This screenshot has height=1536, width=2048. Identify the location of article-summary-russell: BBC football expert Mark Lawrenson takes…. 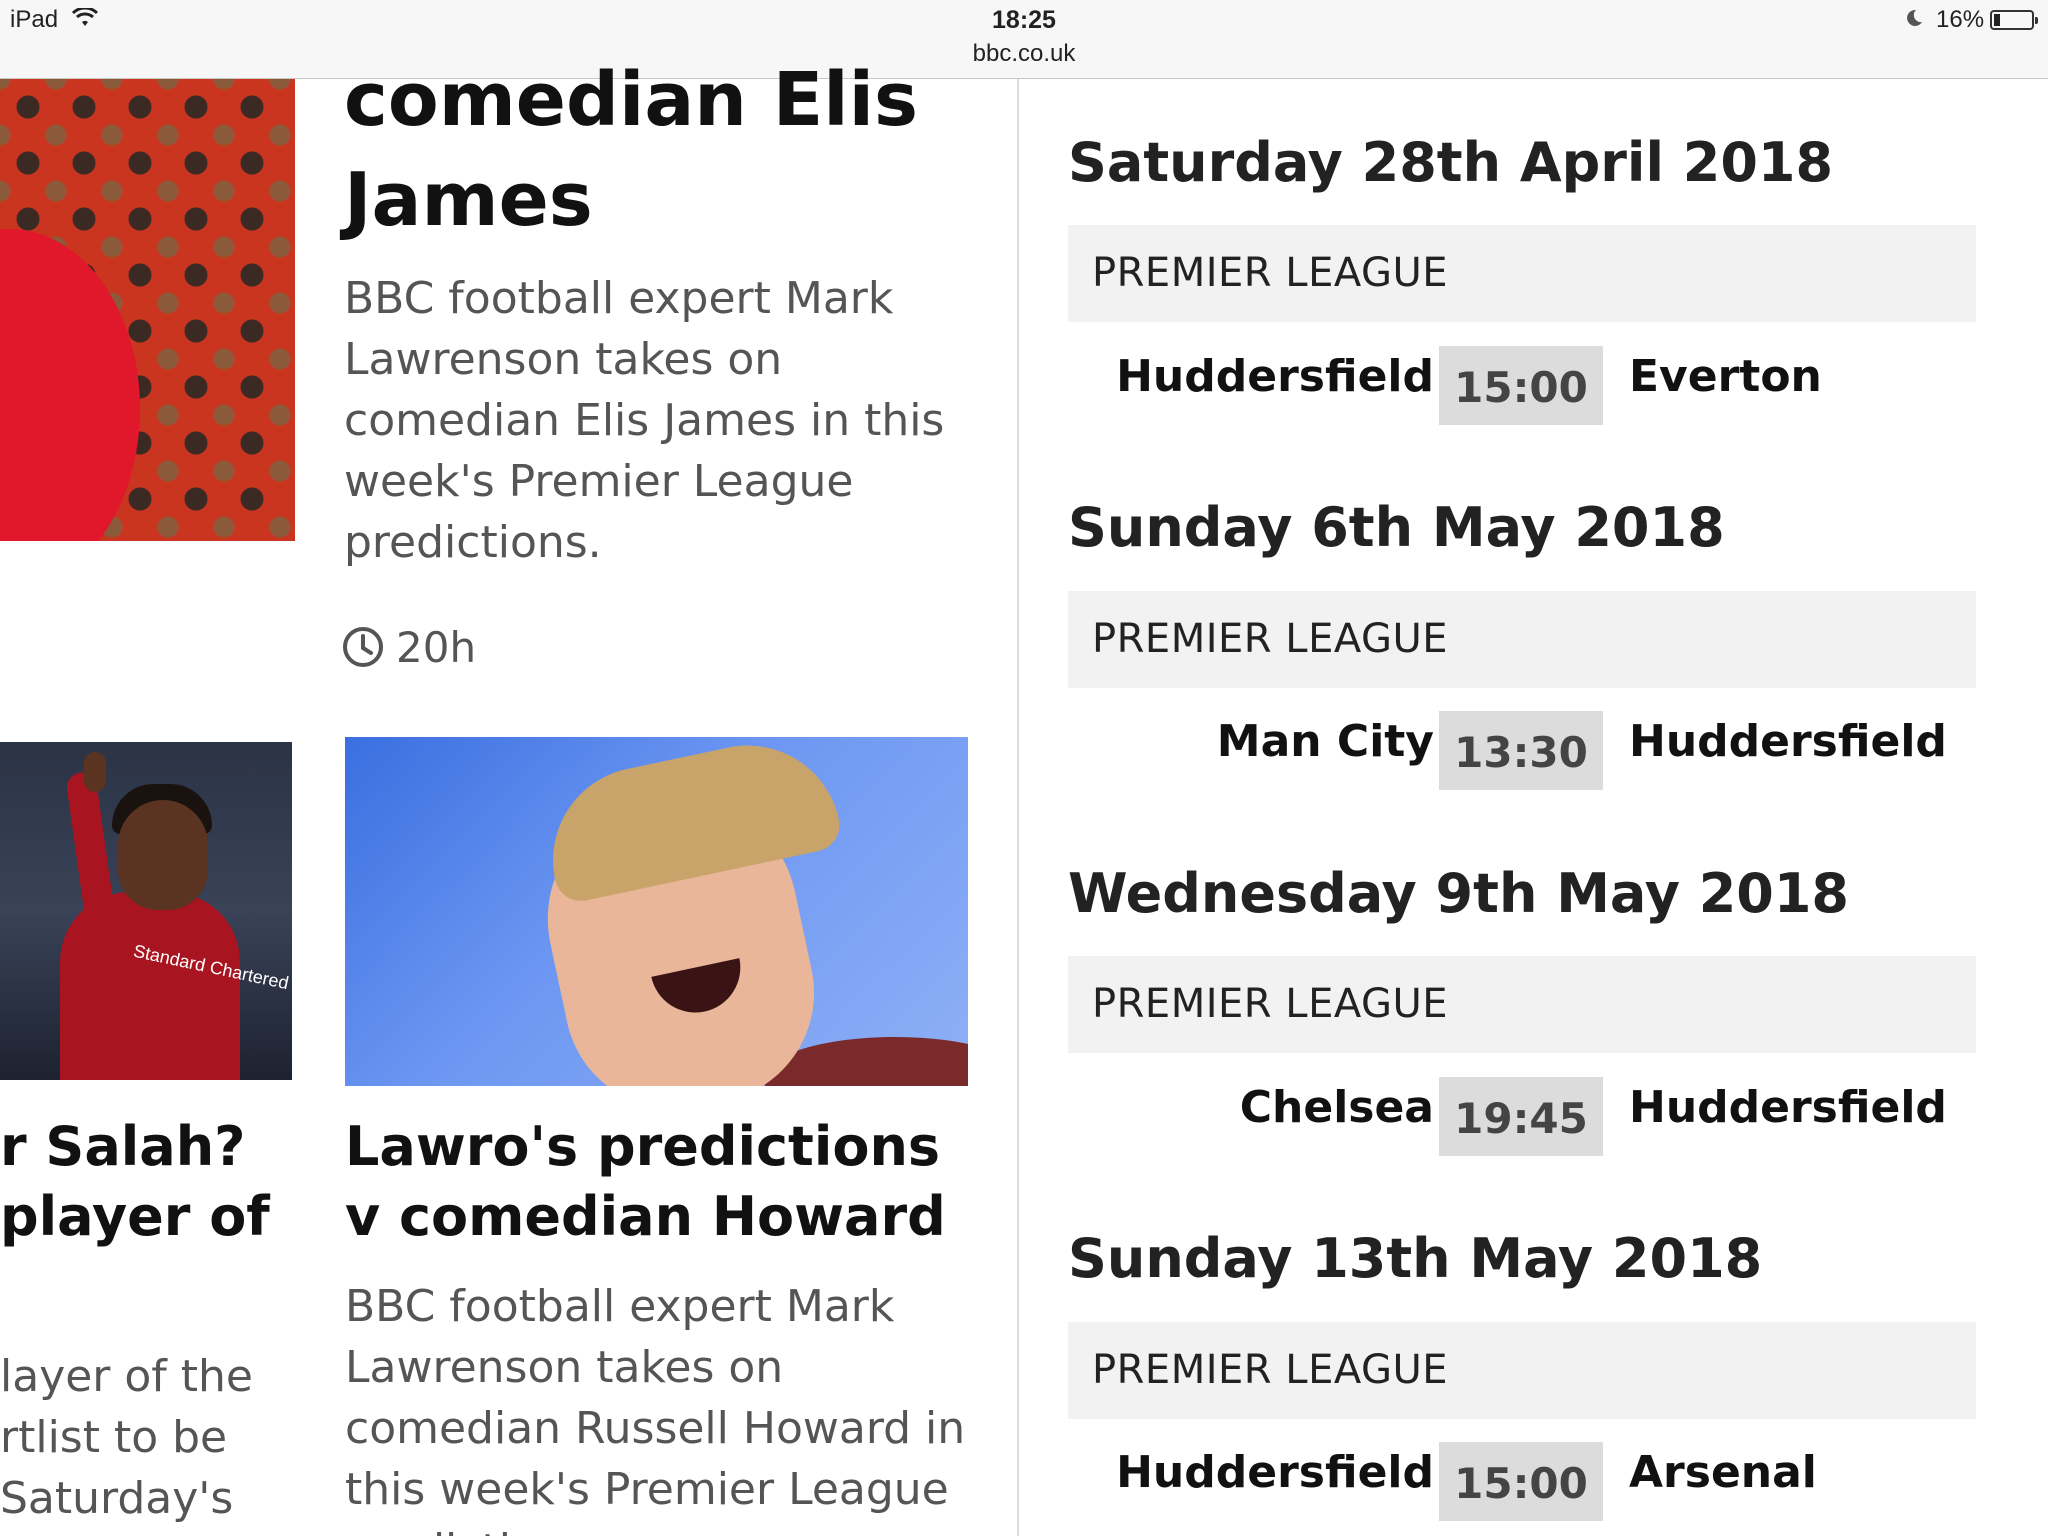
(655, 1408).